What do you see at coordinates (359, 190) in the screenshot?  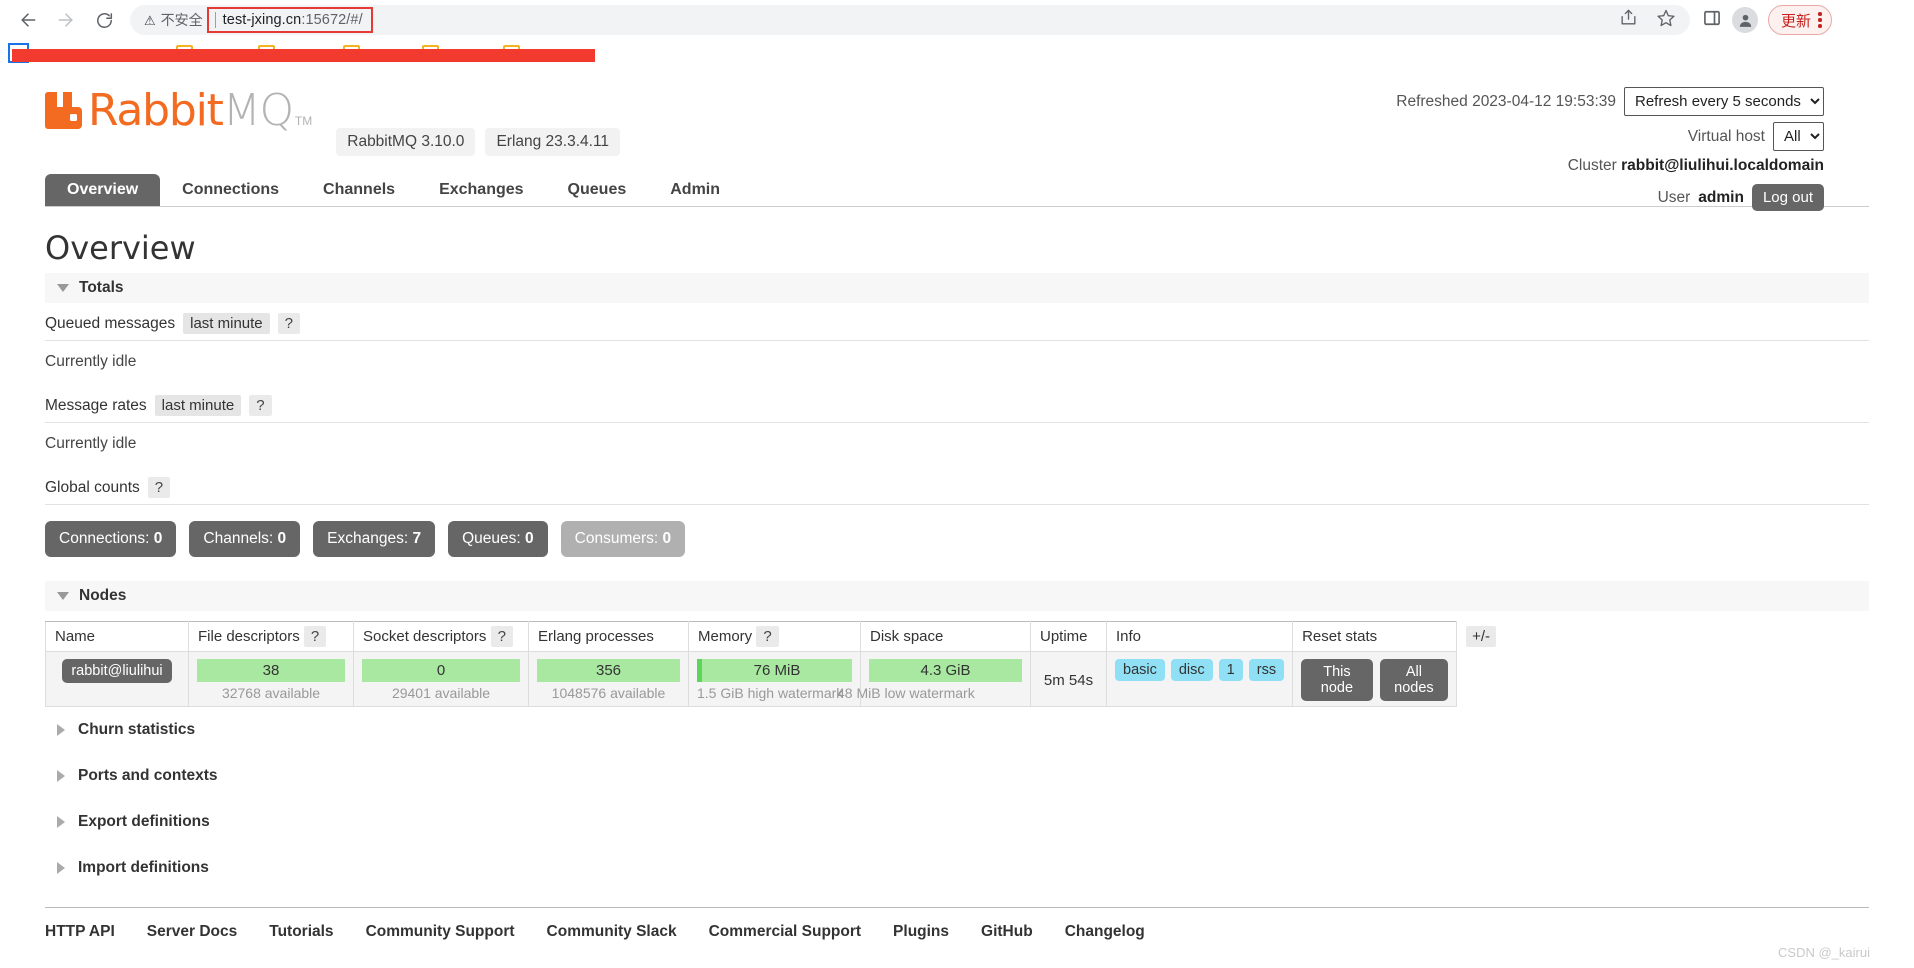 I see `tab-channels: Channels` at bounding box center [359, 190].